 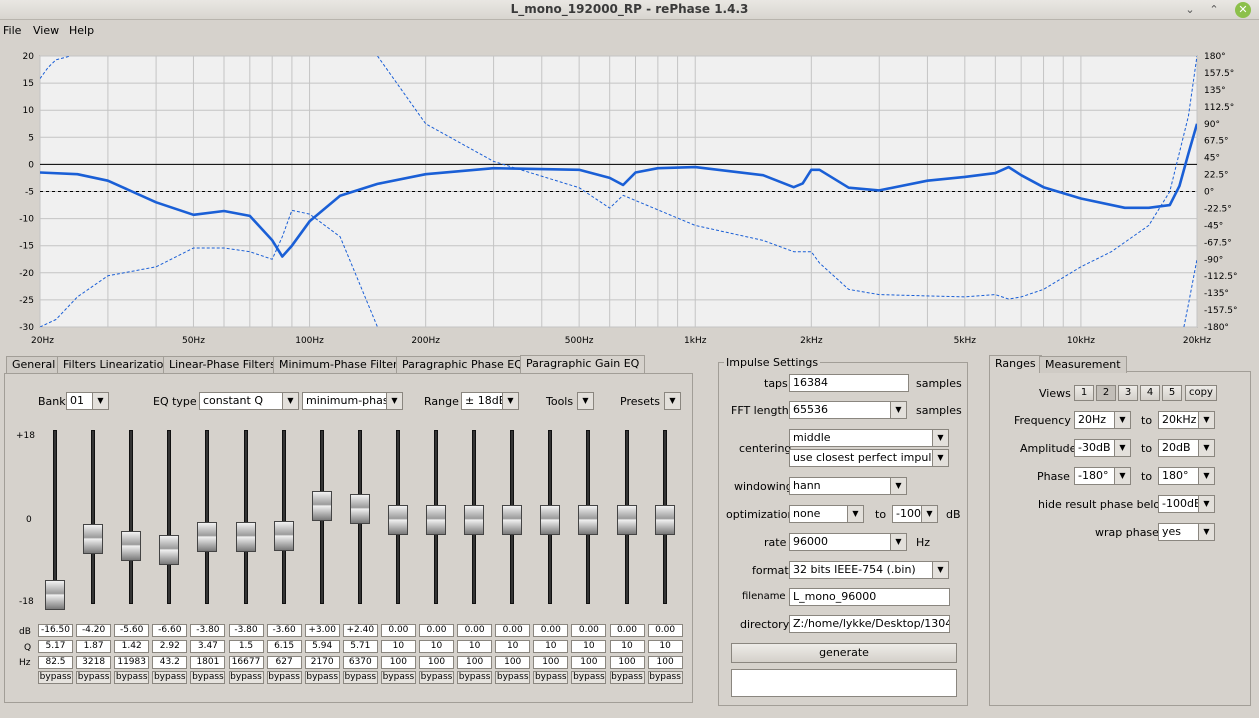 What do you see at coordinates (94, 646) in the screenshot?
I see `q-value: 1.87` at bounding box center [94, 646].